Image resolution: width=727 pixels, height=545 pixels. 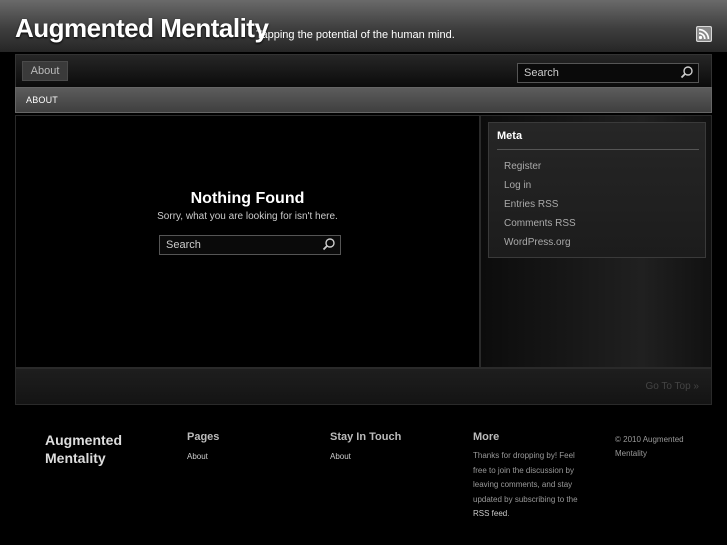 I want to click on header-search-input, so click(x=597, y=73).